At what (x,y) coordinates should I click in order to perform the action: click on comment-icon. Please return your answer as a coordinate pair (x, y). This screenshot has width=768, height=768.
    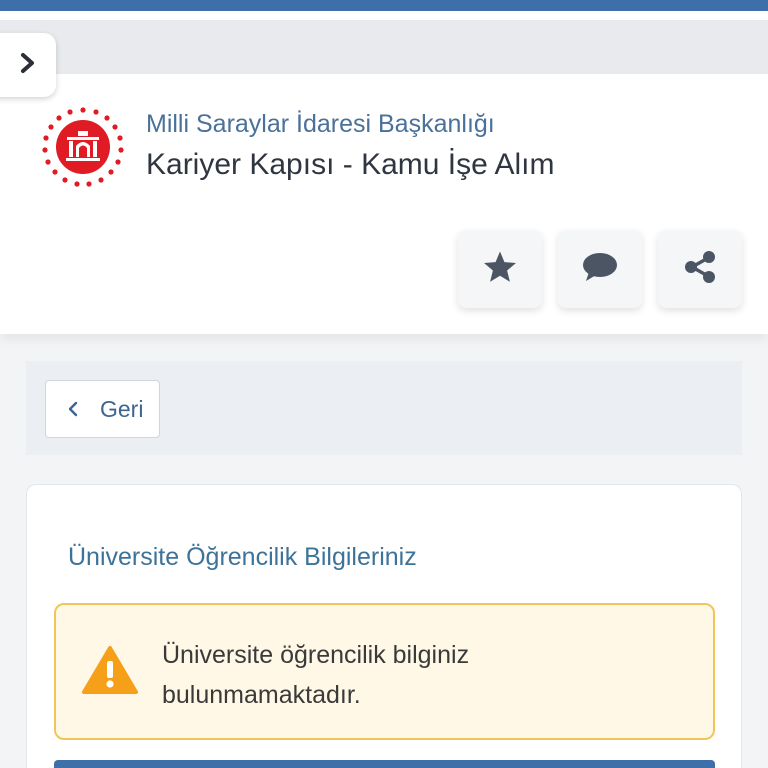
    Looking at the image, I should click on (600, 269).